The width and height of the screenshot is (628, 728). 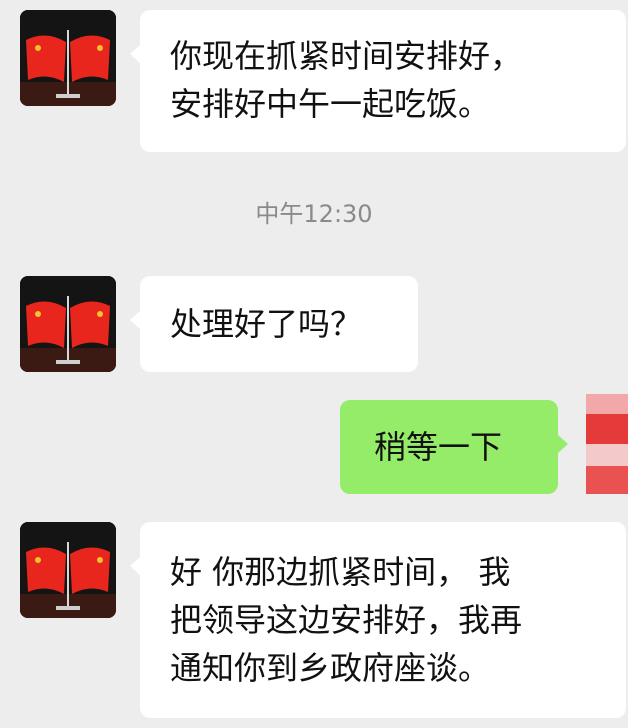 What do you see at coordinates (607, 404) in the screenshot?
I see `blurred-avatar-icon` at bounding box center [607, 404].